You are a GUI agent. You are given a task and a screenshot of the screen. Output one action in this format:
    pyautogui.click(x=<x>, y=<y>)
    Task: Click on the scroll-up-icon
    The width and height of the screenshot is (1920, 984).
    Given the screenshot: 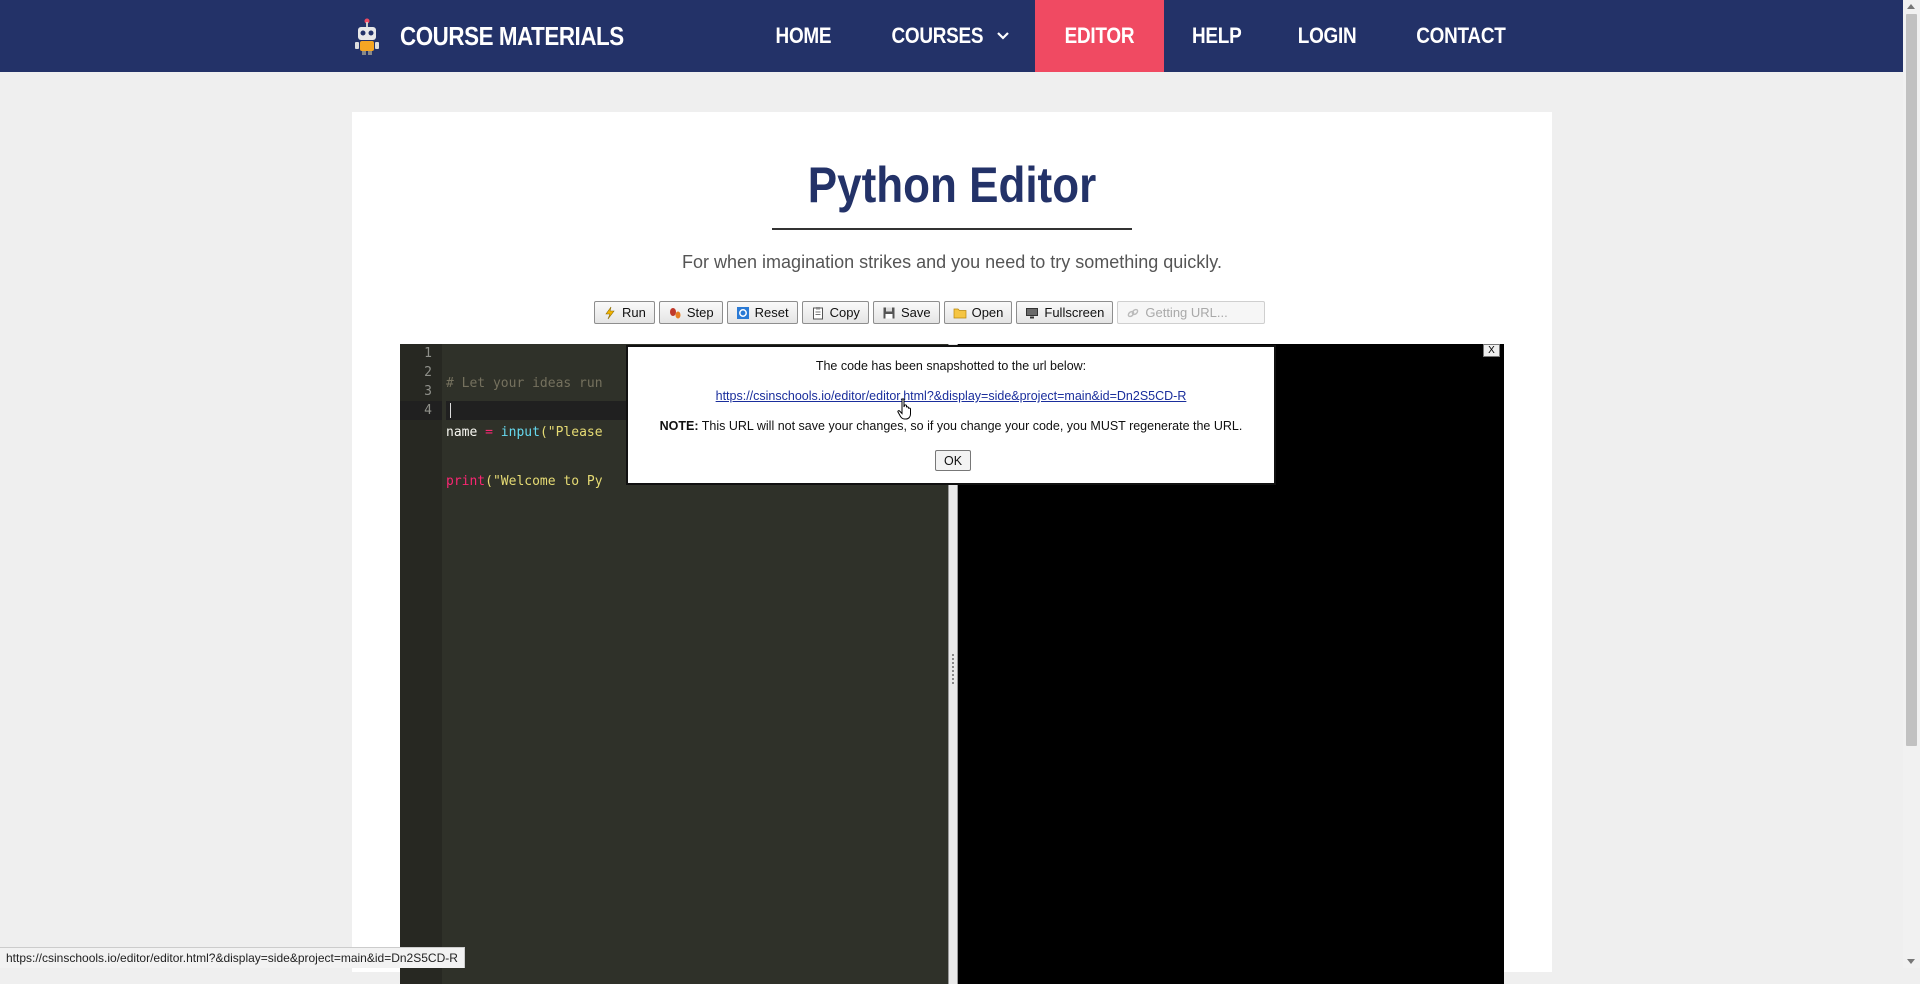 What is the action you would take?
    pyautogui.click(x=1911, y=6)
    